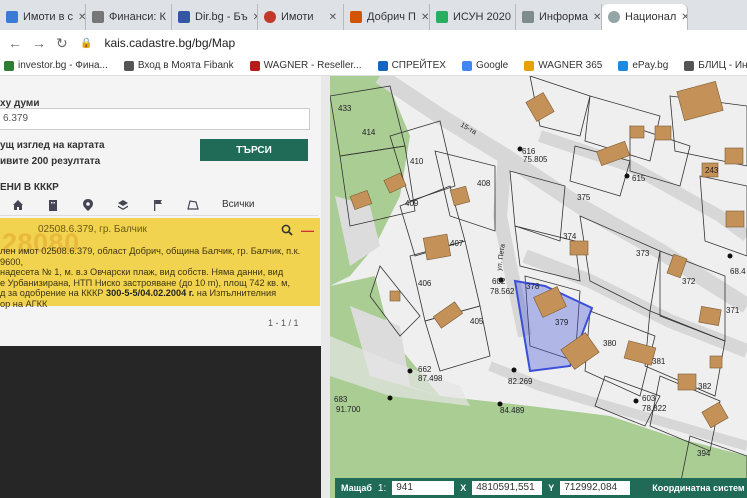 Image resolution: width=747 pixels, height=498 pixels. Describe the element at coordinates (430, 378) in the screenshot. I see `elevation-label: 87.498` at that location.